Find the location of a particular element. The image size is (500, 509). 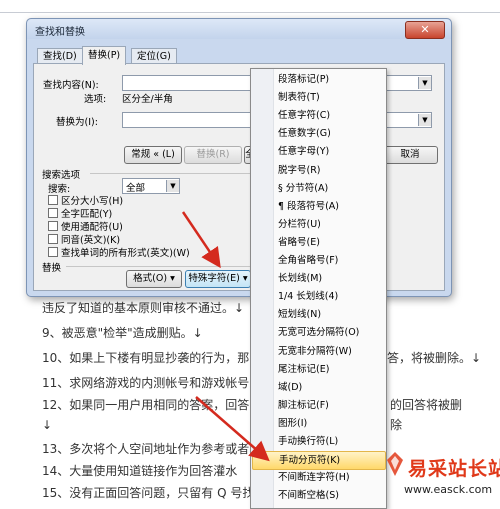

menu-item-label: 制表符(T) is located at coordinates (299, 97).